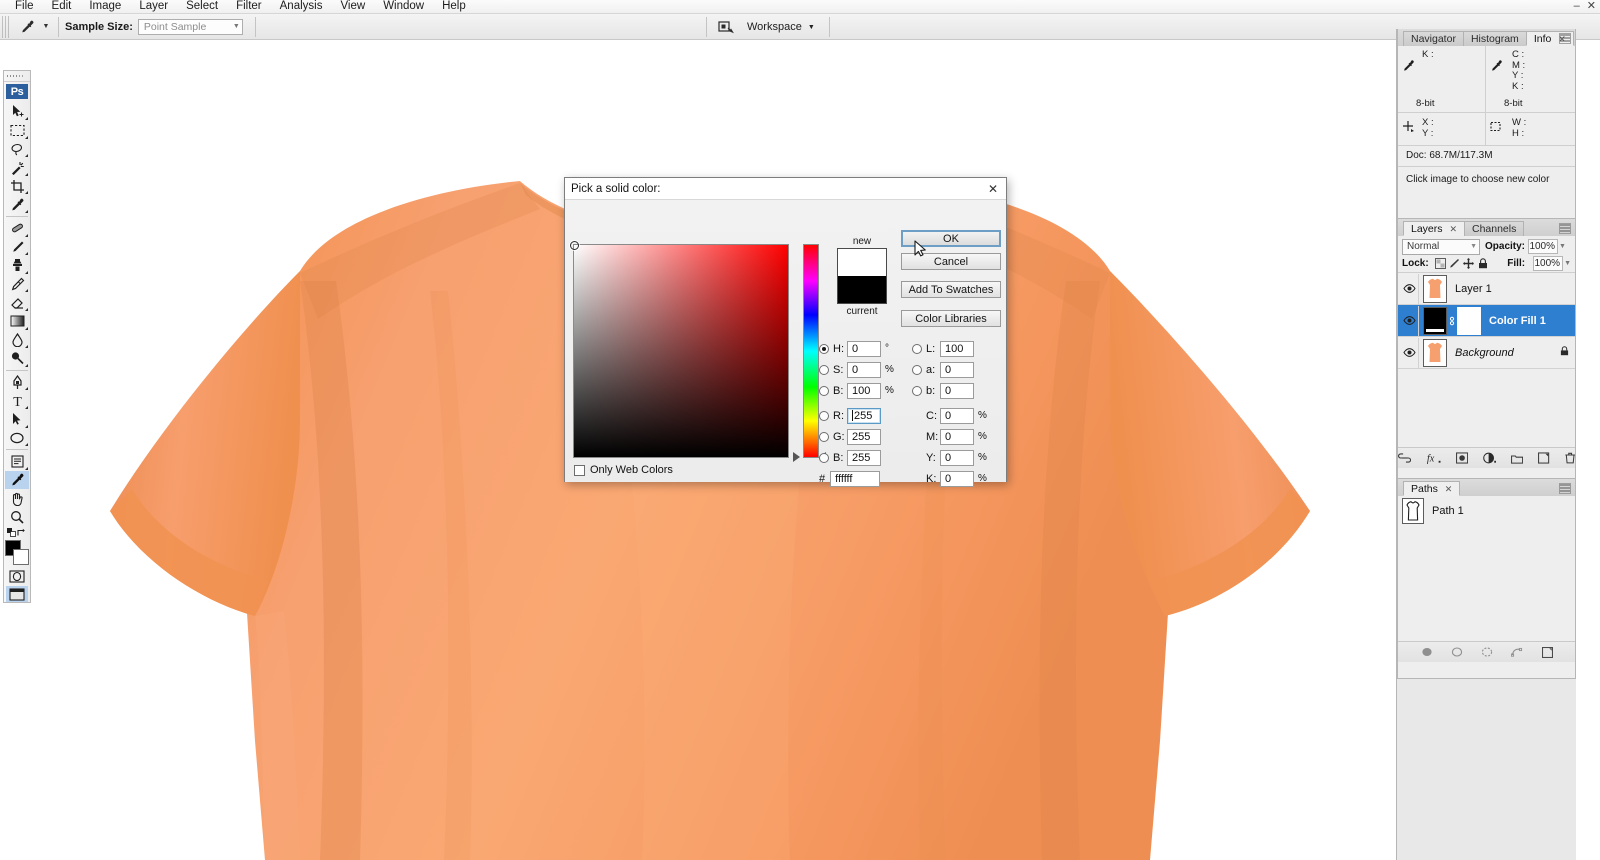  I want to click on bridge-icon, so click(726, 27).